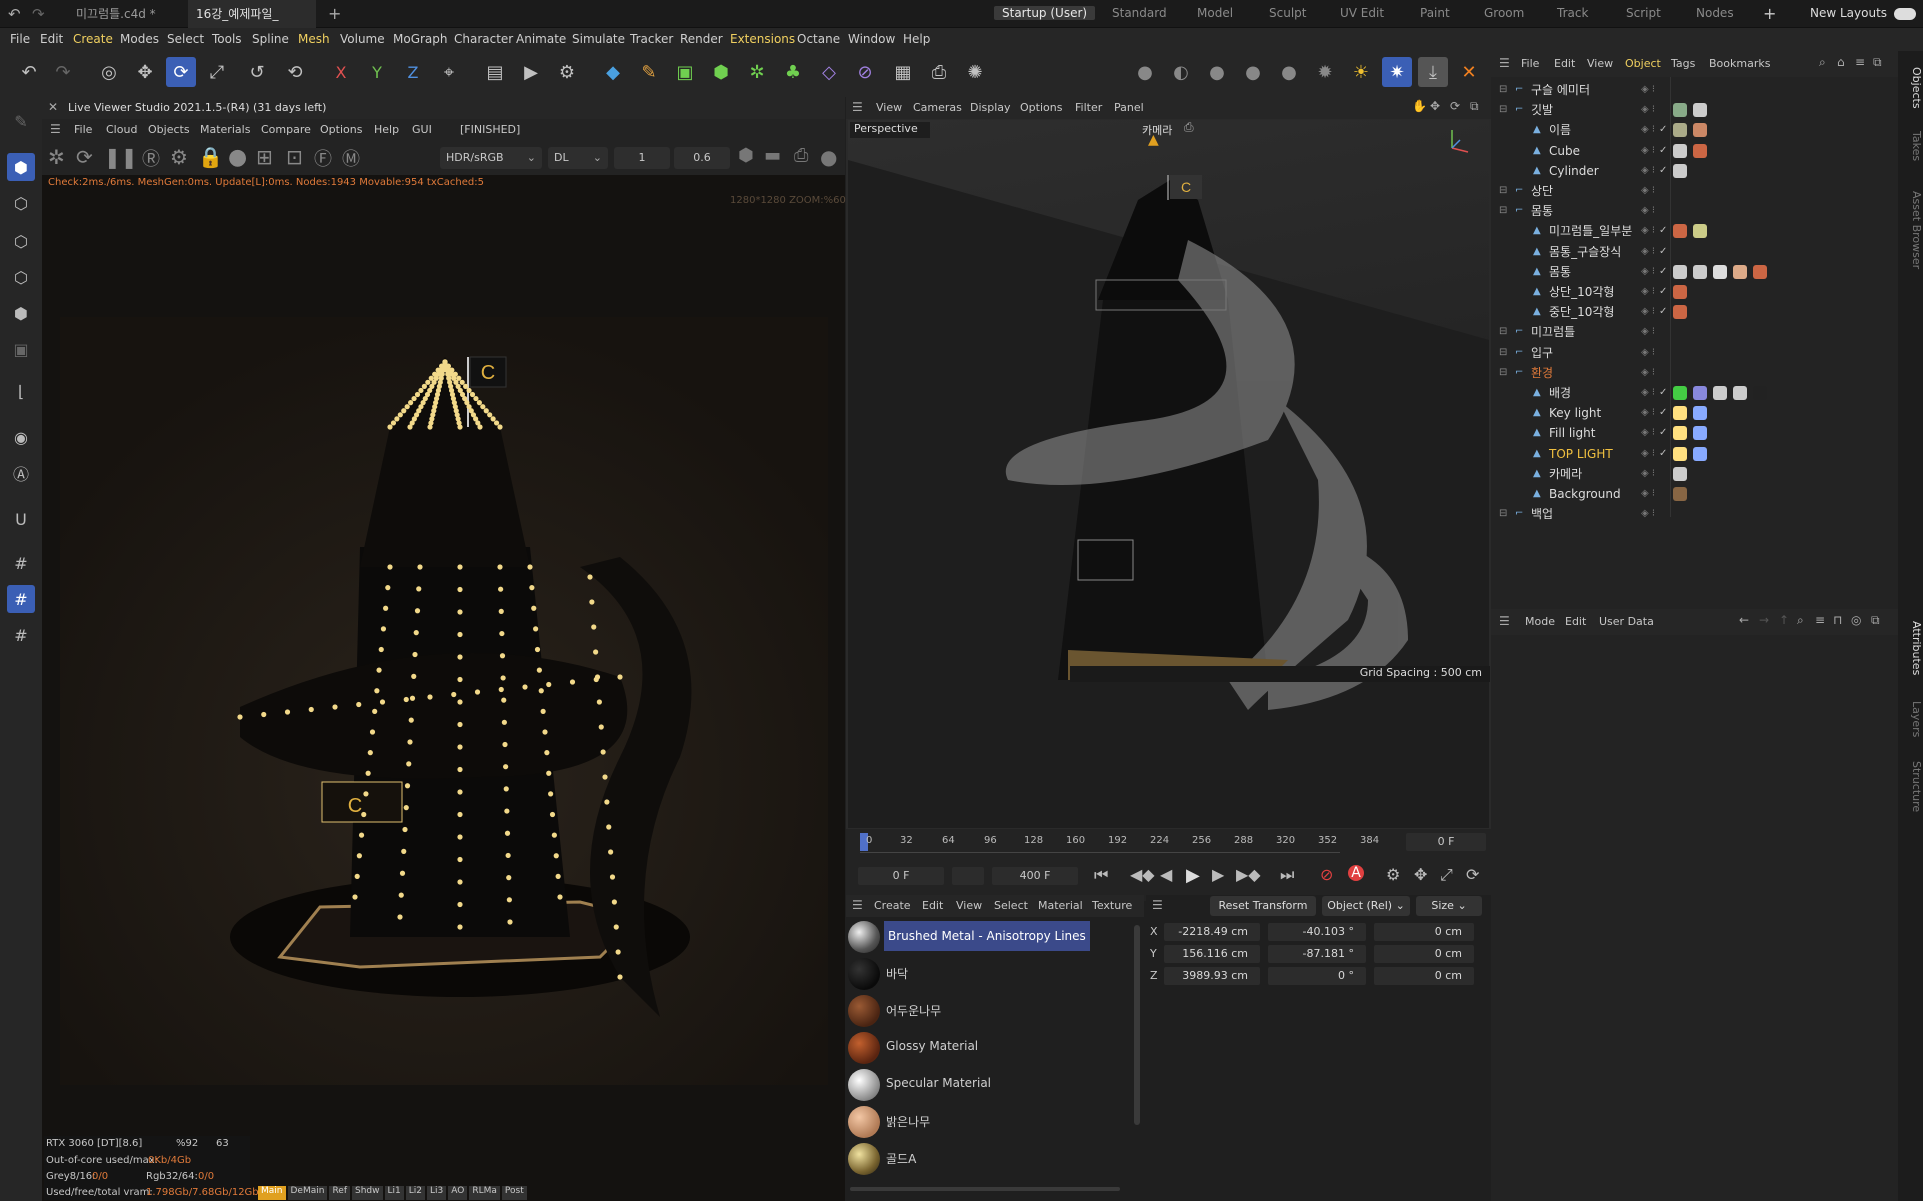 The height and width of the screenshot is (1201, 1923). Describe the element at coordinates (1129, 107) in the screenshot. I see `vp-menu-panel: Panel` at that location.